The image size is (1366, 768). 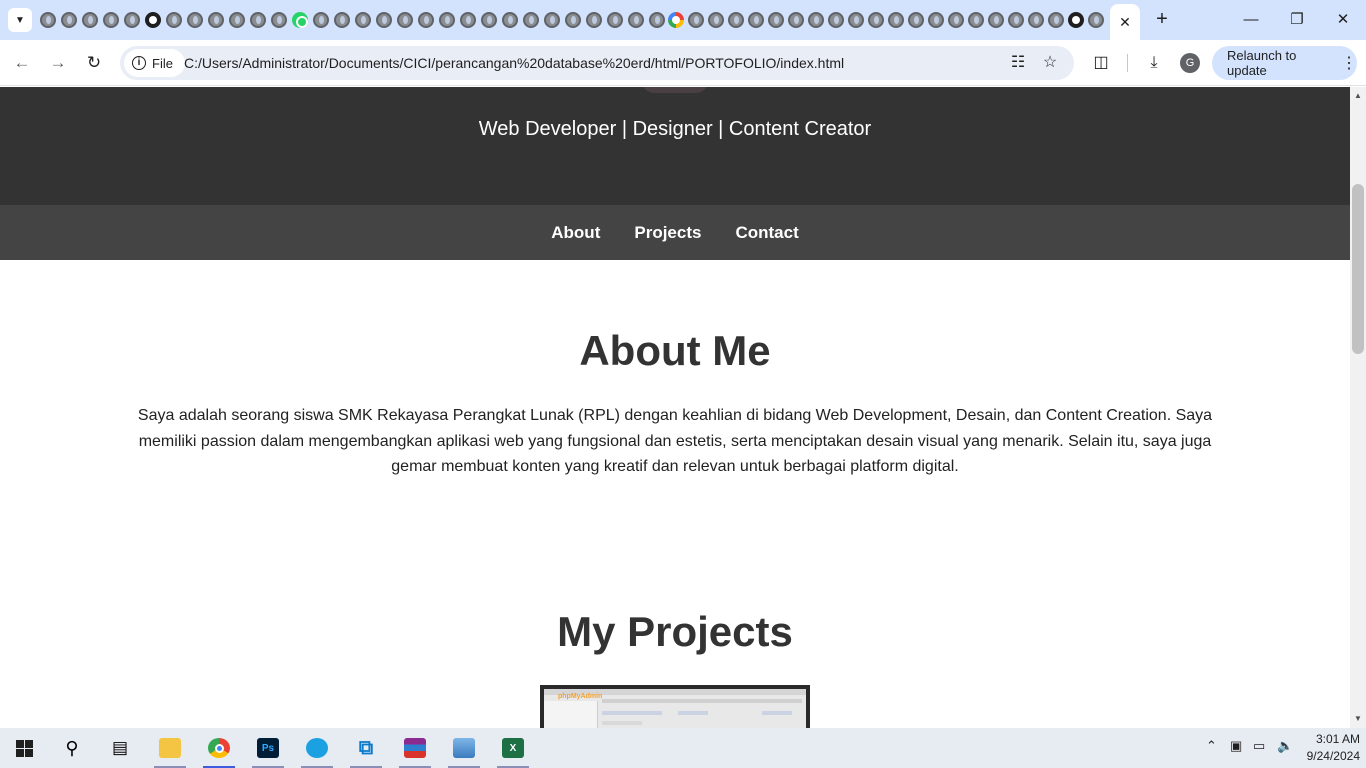 What do you see at coordinates (1050, 63) in the screenshot?
I see `bookmark-star-icon: ☆` at bounding box center [1050, 63].